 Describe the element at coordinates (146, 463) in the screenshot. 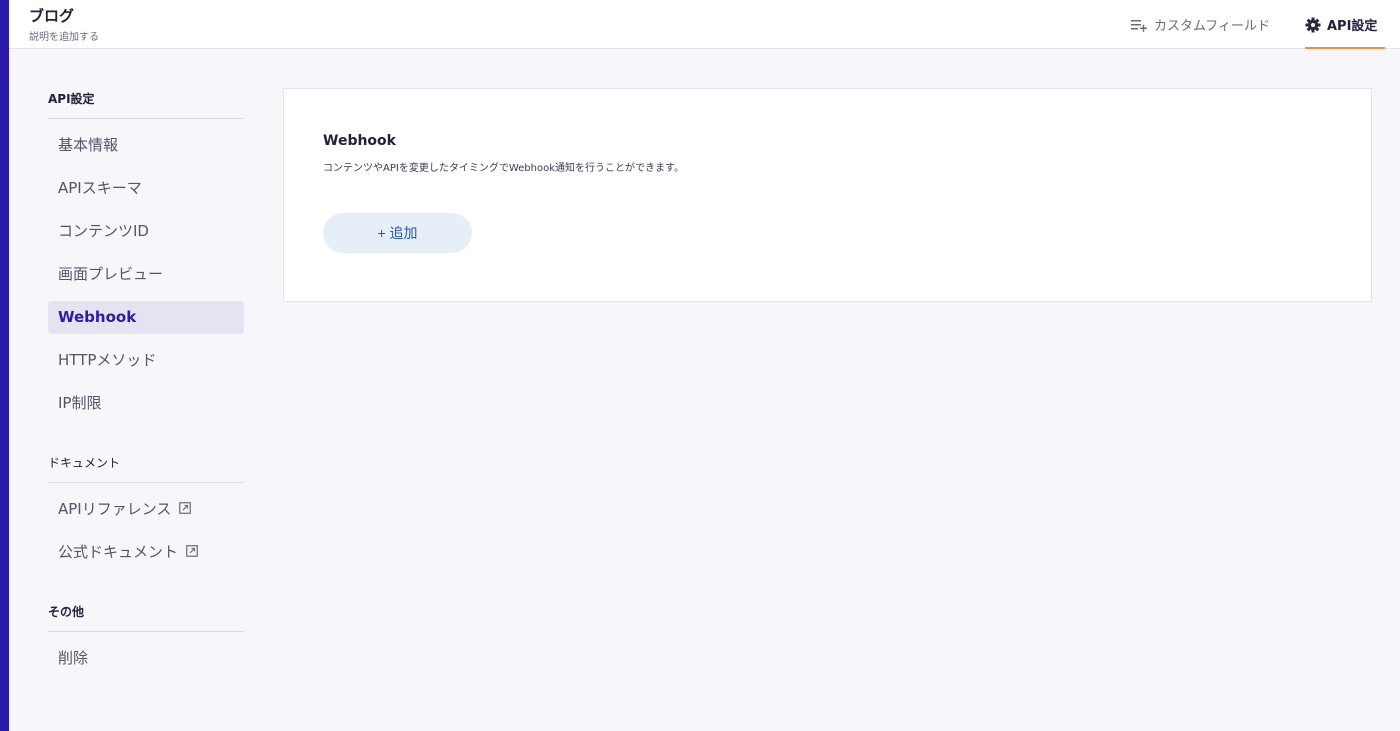

I see `sidebar-section-documents: ドキュメント` at that location.